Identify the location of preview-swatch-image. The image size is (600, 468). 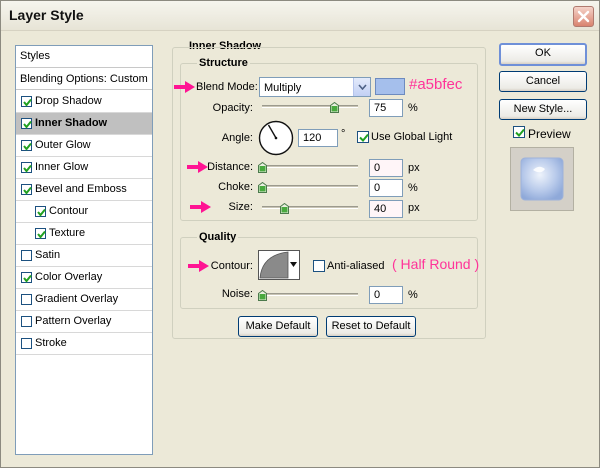
(542, 179).